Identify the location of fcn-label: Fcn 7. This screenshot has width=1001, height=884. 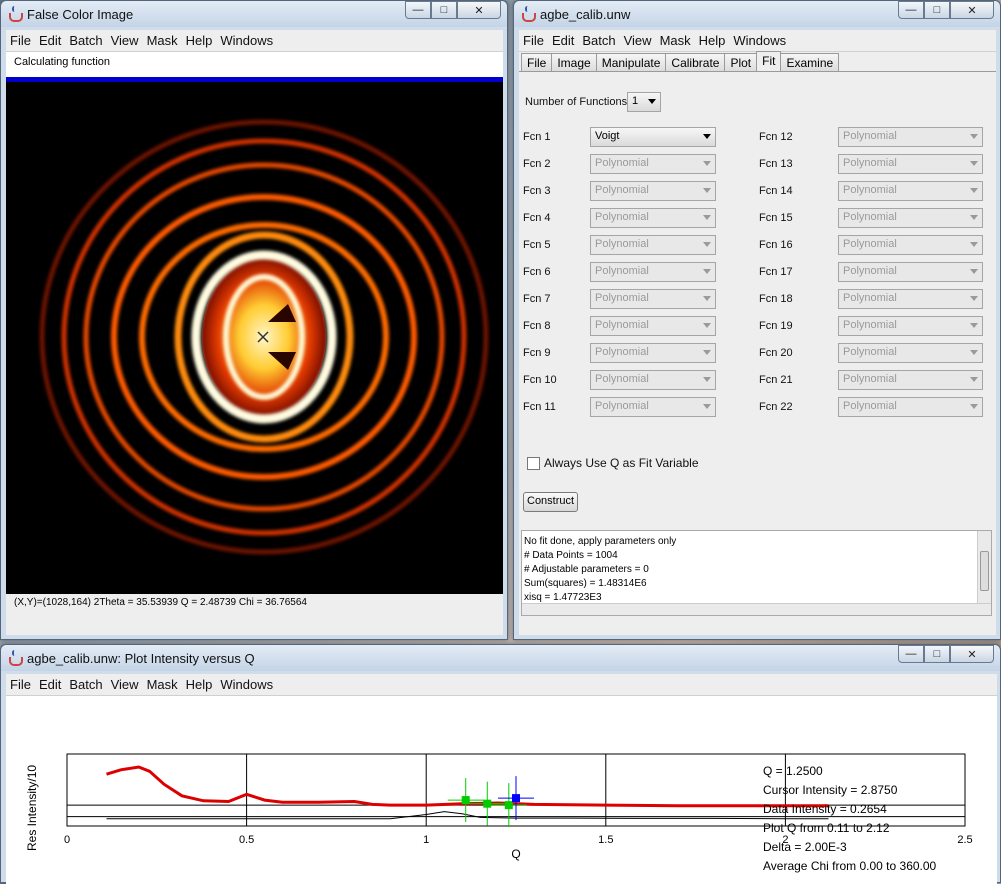
(537, 299).